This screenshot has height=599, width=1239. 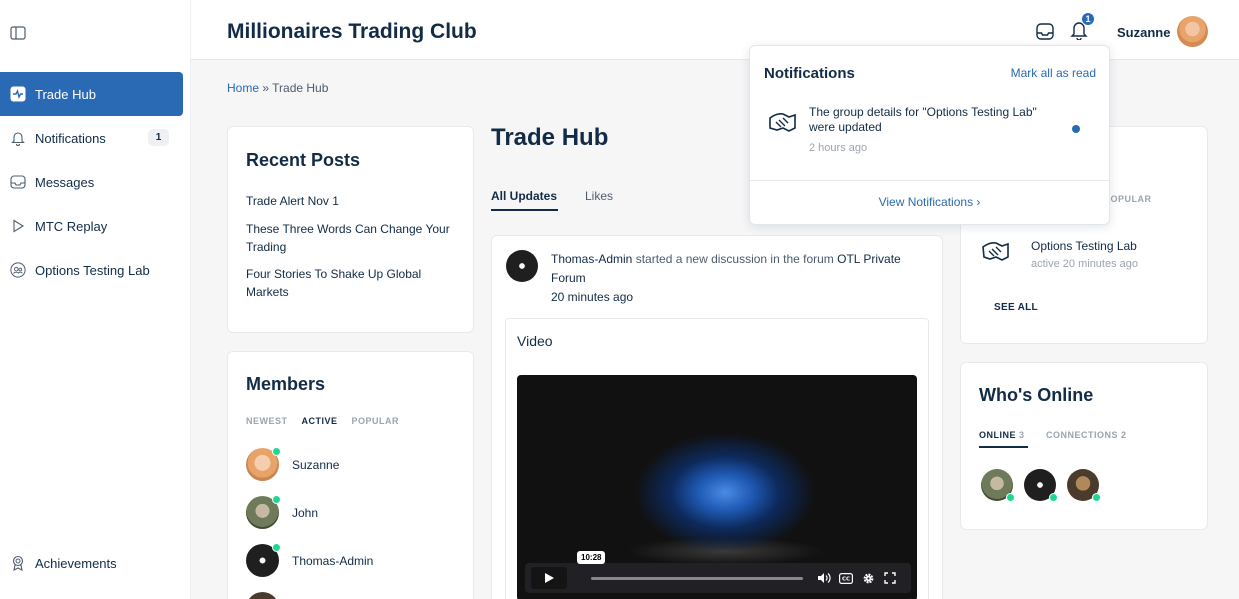 What do you see at coordinates (1128, 199) in the screenshot?
I see `groups-tab-popular: POPULAR` at bounding box center [1128, 199].